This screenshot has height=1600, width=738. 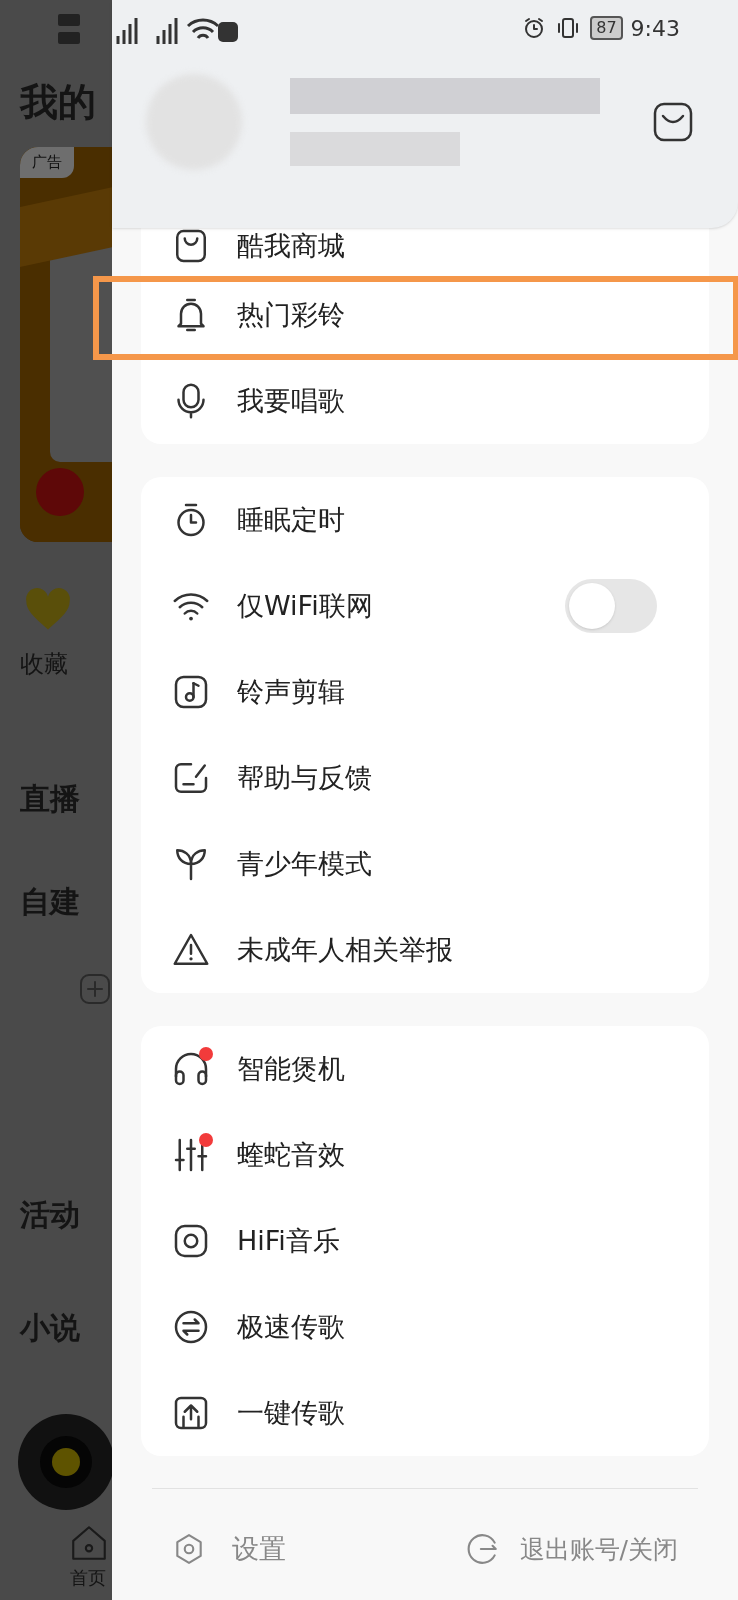 I want to click on disc-player-icon, so click(x=64, y=1462).